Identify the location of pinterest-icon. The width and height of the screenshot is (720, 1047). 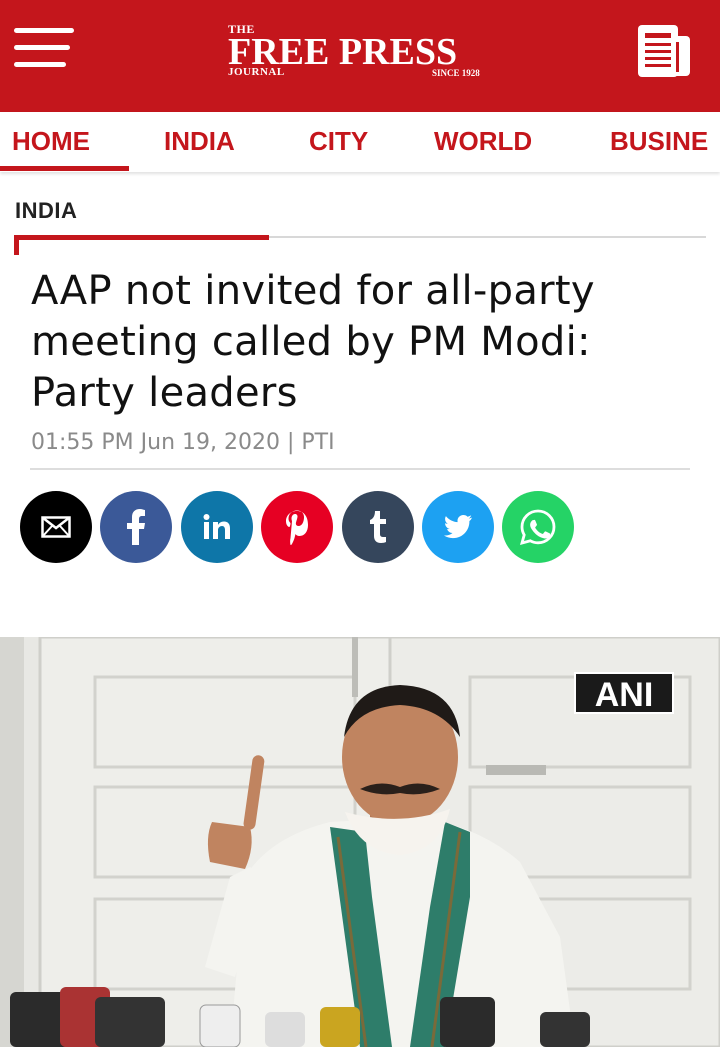
(297, 527).